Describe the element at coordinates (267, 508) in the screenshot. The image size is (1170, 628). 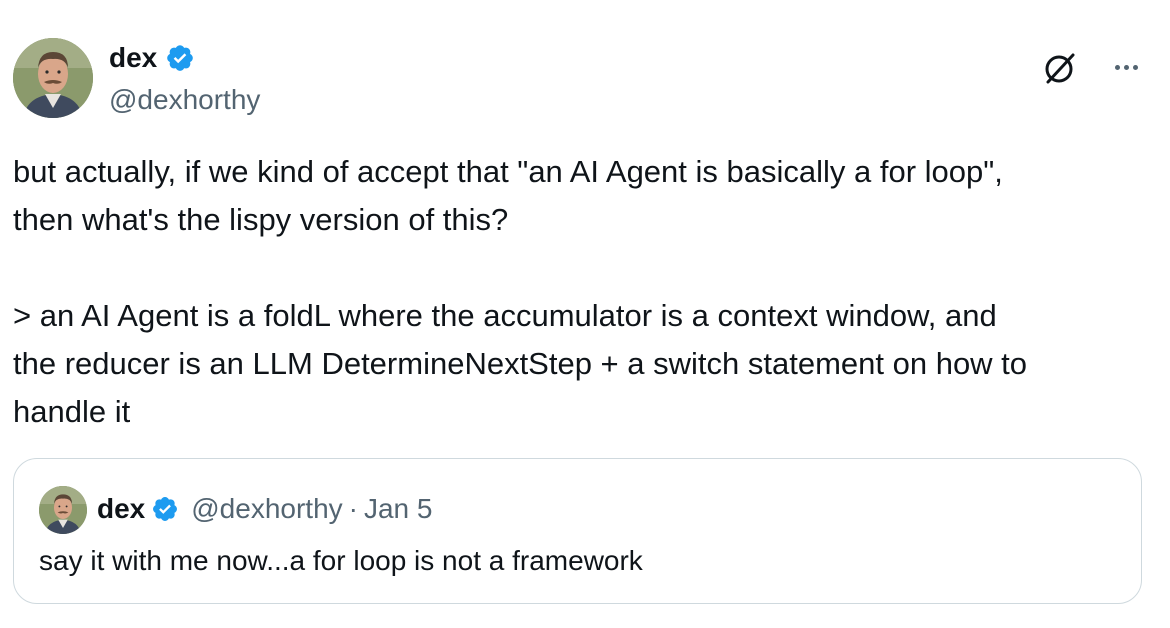
I see `quoted-handle: @dexhorthy` at that location.